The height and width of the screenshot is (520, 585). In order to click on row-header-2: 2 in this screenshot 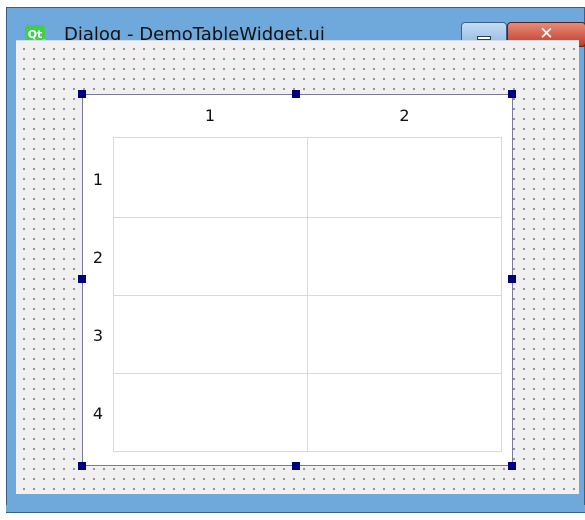, I will do `click(98, 257)`.